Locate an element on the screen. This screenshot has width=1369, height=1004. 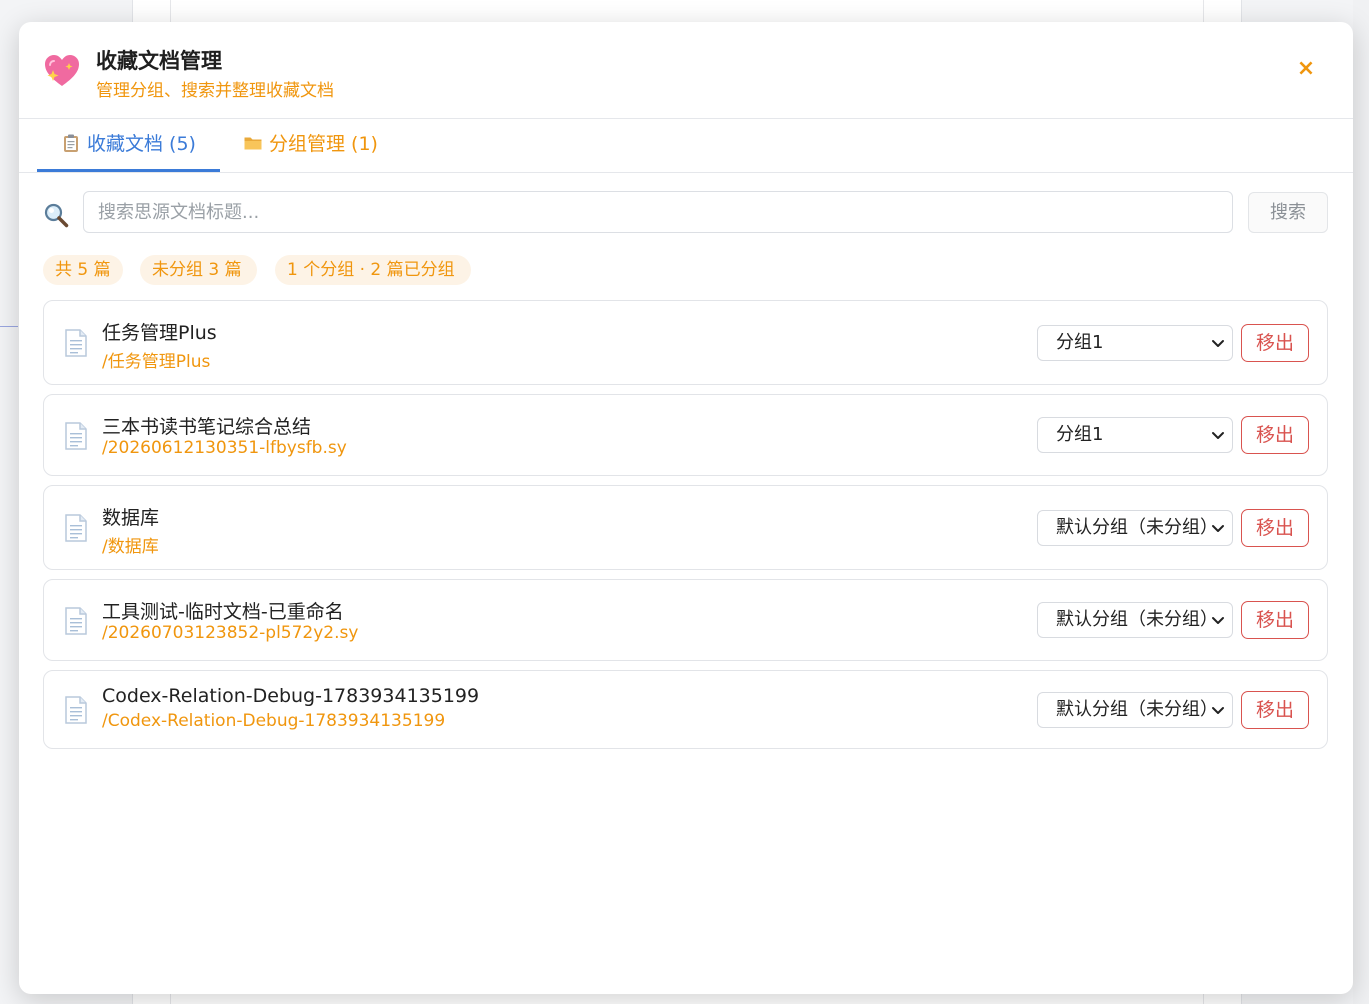
stat-ungrouped-badge: 未分组 3 篇 is located at coordinates (198, 270).